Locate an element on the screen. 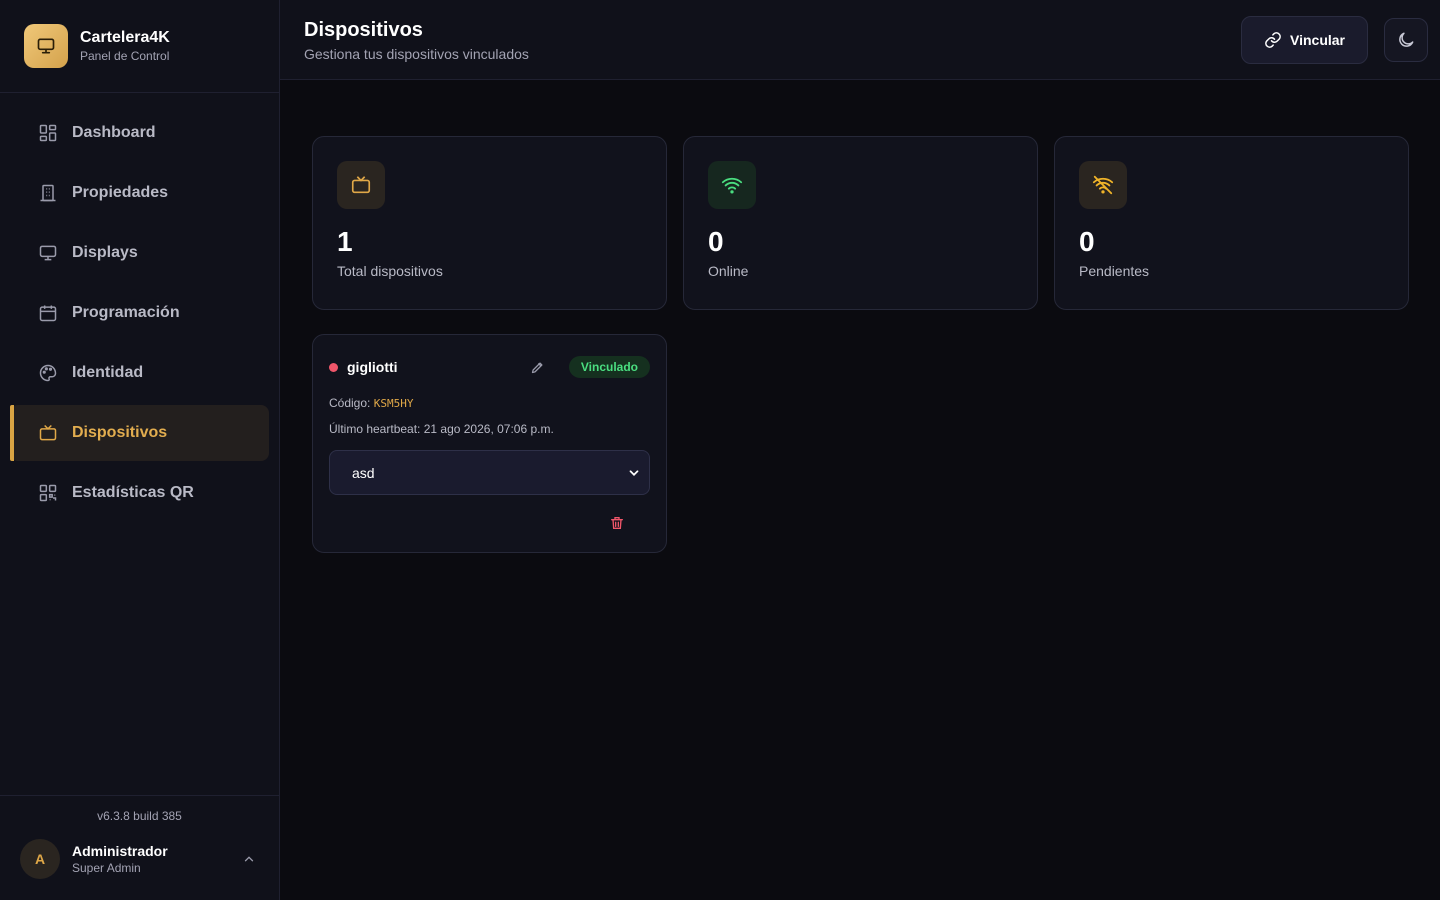 The width and height of the screenshot is (1440, 900). stat-label: Total dispositivos is located at coordinates (390, 271).